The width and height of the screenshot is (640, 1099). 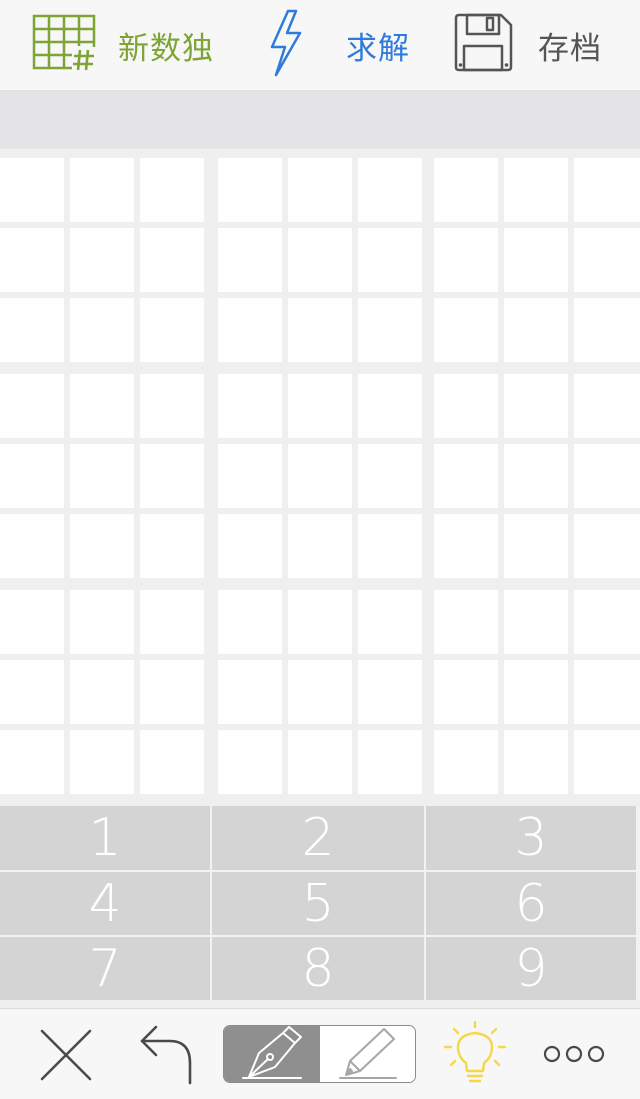 What do you see at coordinates (105, 968) in the screenshot?
I see `number-key: 7` at bounding box center [105, 968].